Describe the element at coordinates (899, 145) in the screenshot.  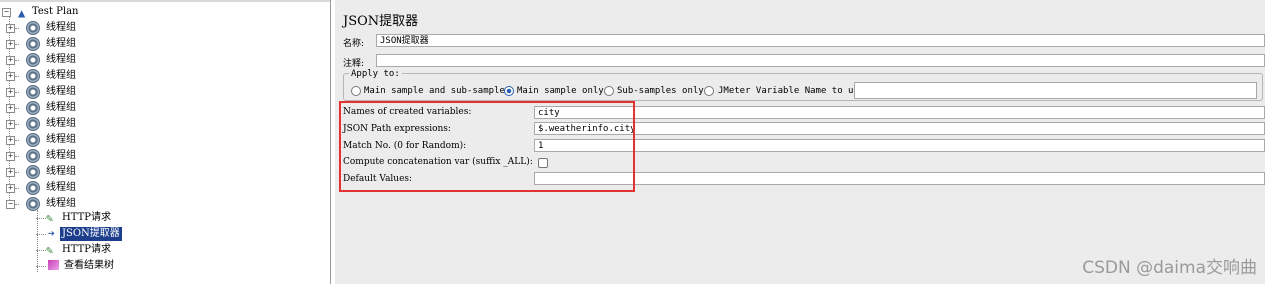
I see `match-no-input: 1` at that location.